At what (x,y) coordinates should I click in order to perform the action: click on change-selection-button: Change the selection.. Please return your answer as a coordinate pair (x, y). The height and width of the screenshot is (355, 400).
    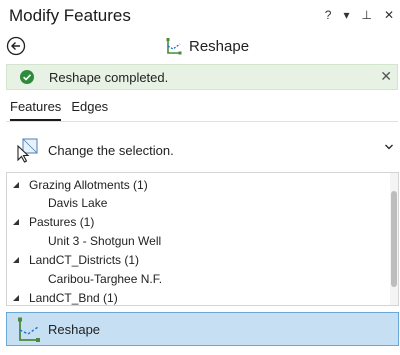
    Looking at the image, I should click on (207, 150).